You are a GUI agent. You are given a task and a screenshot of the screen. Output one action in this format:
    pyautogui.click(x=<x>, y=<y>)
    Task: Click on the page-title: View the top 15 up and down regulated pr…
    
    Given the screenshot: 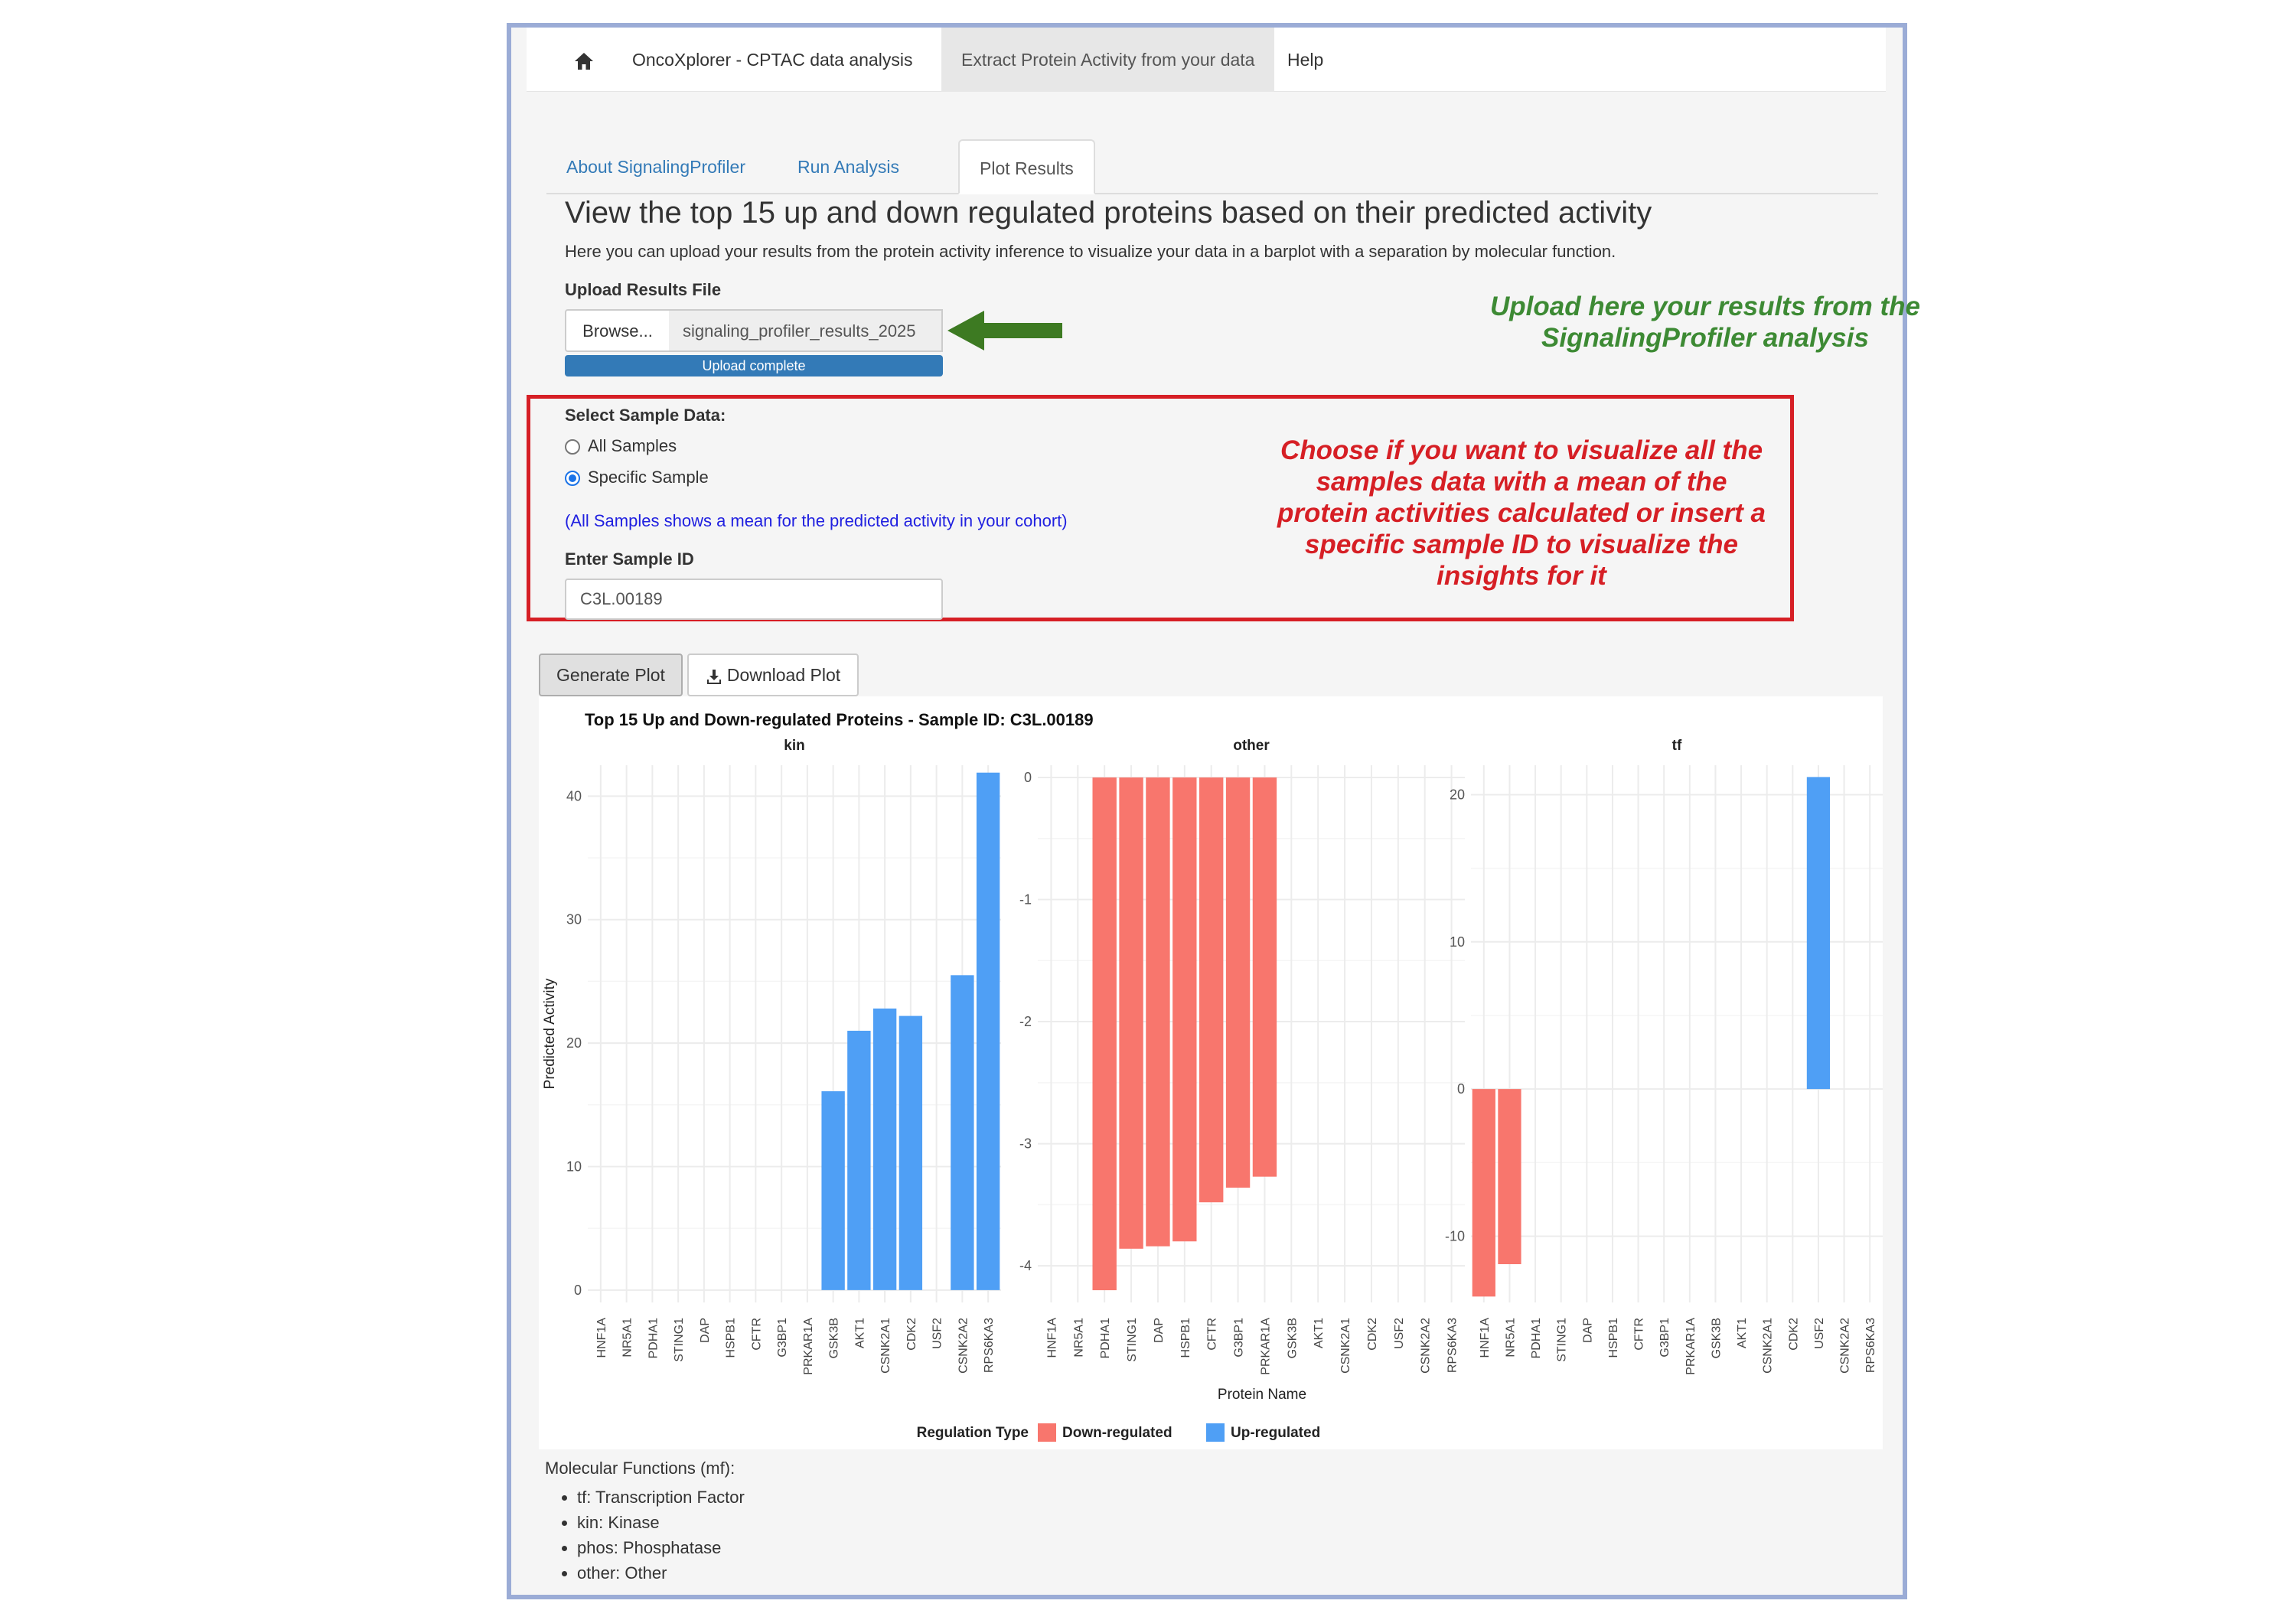 What is the action you would take?
    pyautogui.click(x=1108, y=213)
    